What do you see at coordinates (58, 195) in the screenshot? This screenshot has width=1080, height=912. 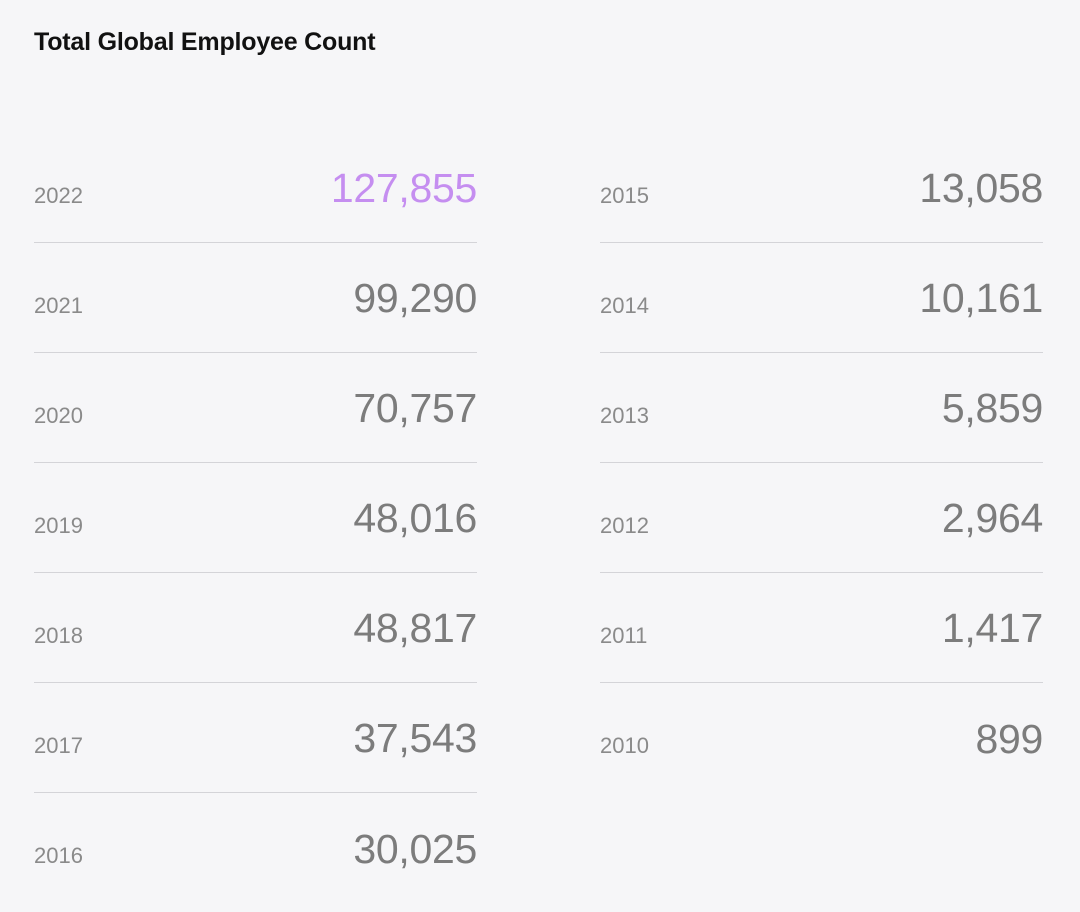 I see `year-label: 2022` at bounding box center [58, 195].